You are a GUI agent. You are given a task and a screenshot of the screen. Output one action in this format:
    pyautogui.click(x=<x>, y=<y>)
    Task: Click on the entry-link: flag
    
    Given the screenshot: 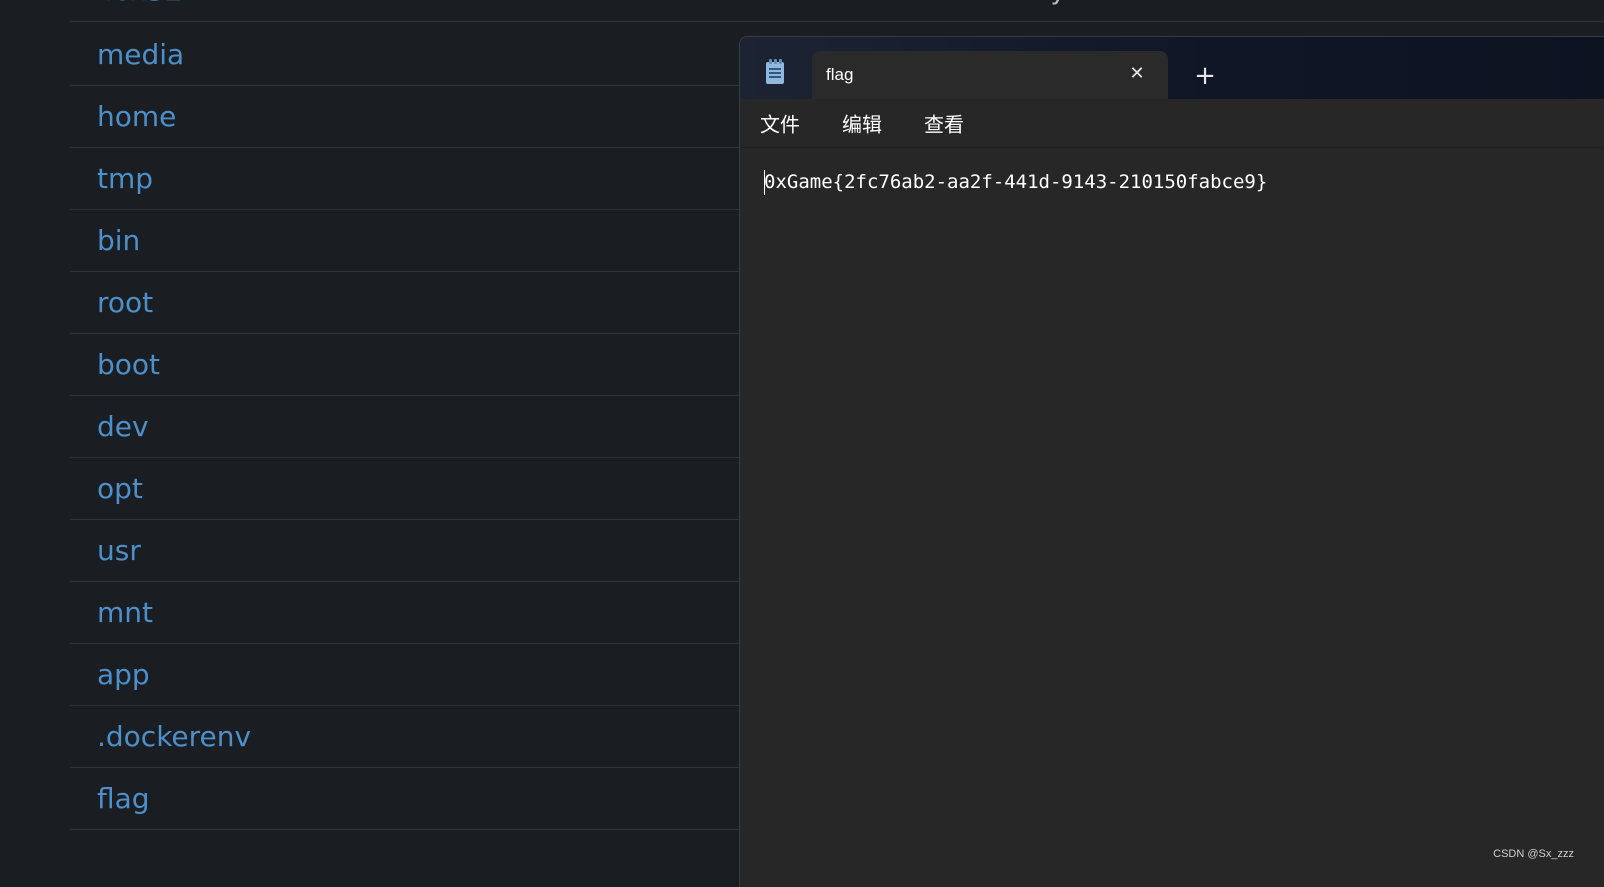 What is the action you would take?
    pyautogui.click(x=123, y=798)
    